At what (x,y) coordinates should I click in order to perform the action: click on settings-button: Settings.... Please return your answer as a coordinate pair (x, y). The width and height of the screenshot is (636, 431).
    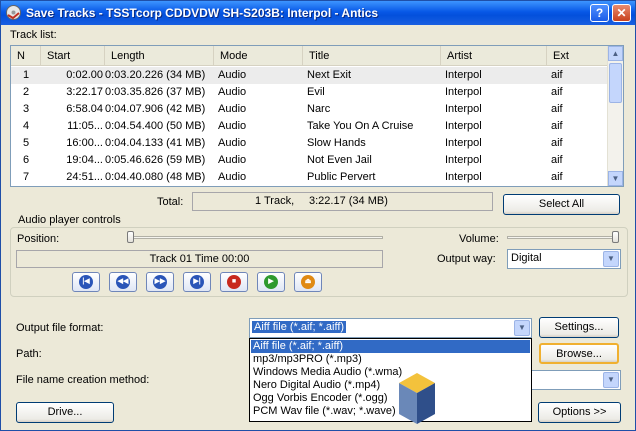
    Looking at the image, I should click on (579, 327).